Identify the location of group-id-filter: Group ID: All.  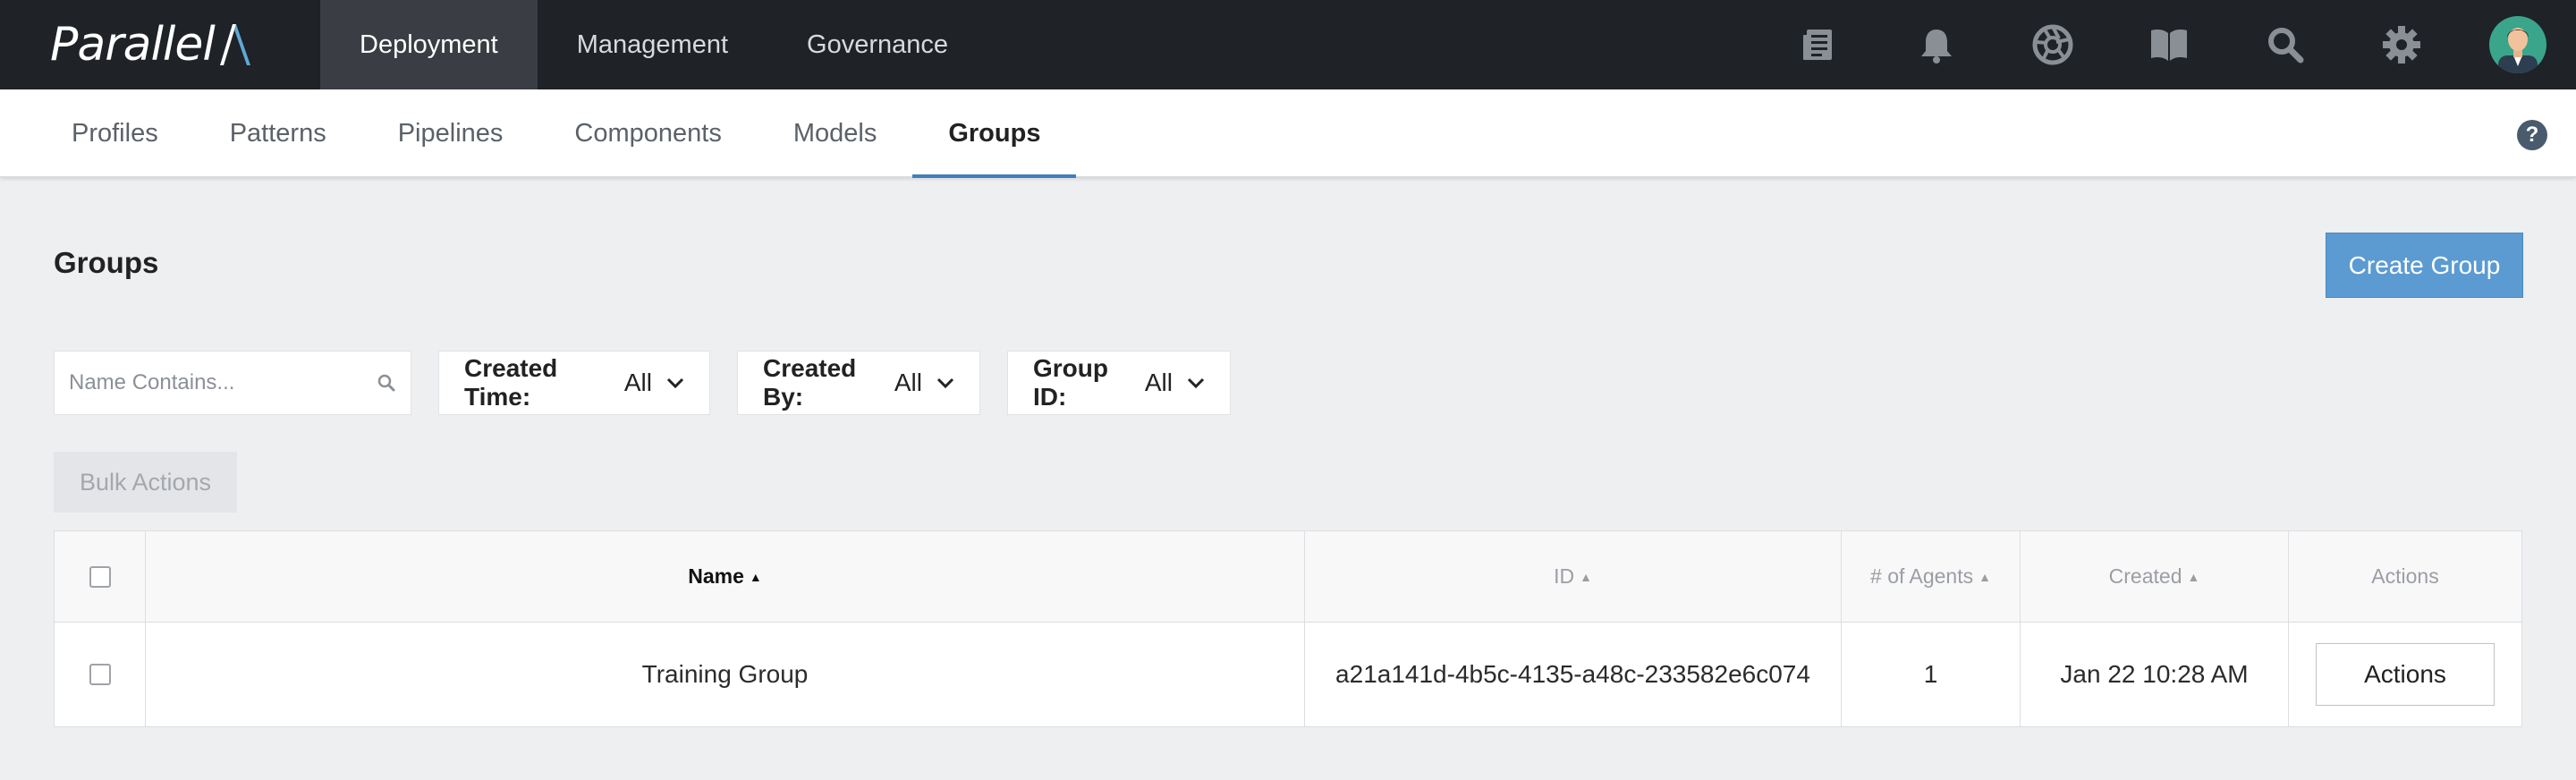
(1119, 383).